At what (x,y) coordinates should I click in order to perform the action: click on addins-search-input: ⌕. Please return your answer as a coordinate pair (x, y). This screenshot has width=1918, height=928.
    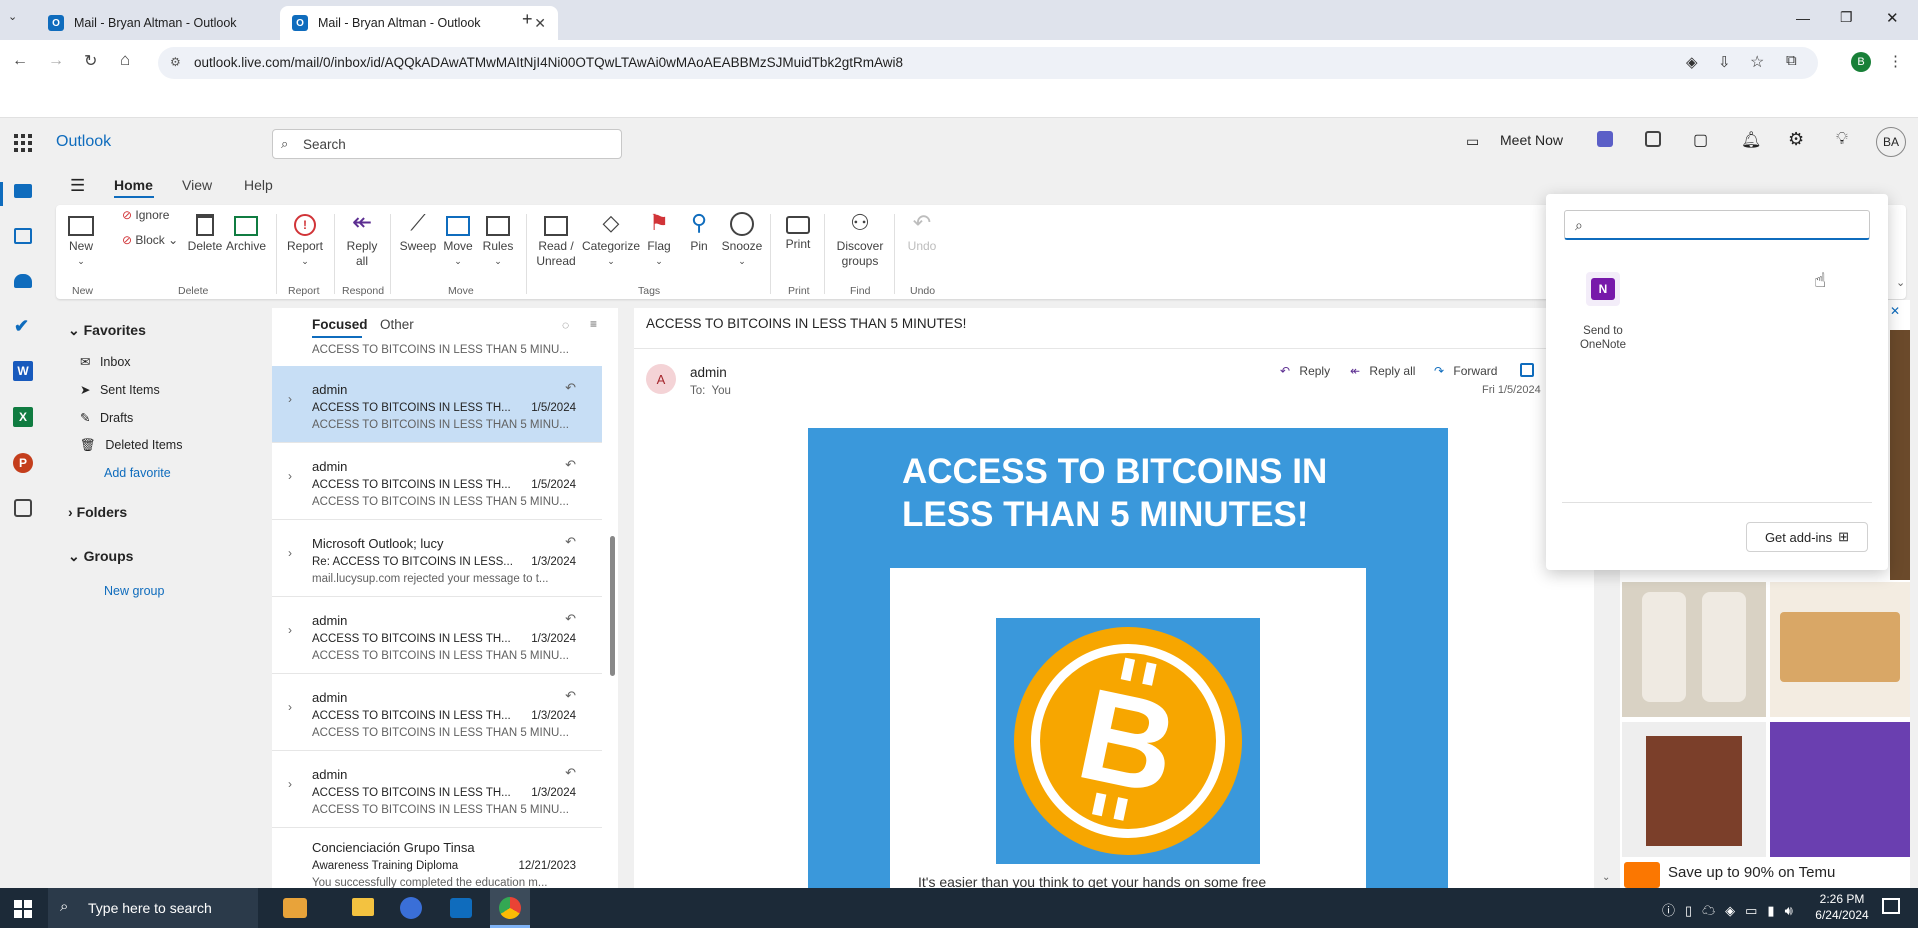
    Looking at the image, I should click on (1717, 225).